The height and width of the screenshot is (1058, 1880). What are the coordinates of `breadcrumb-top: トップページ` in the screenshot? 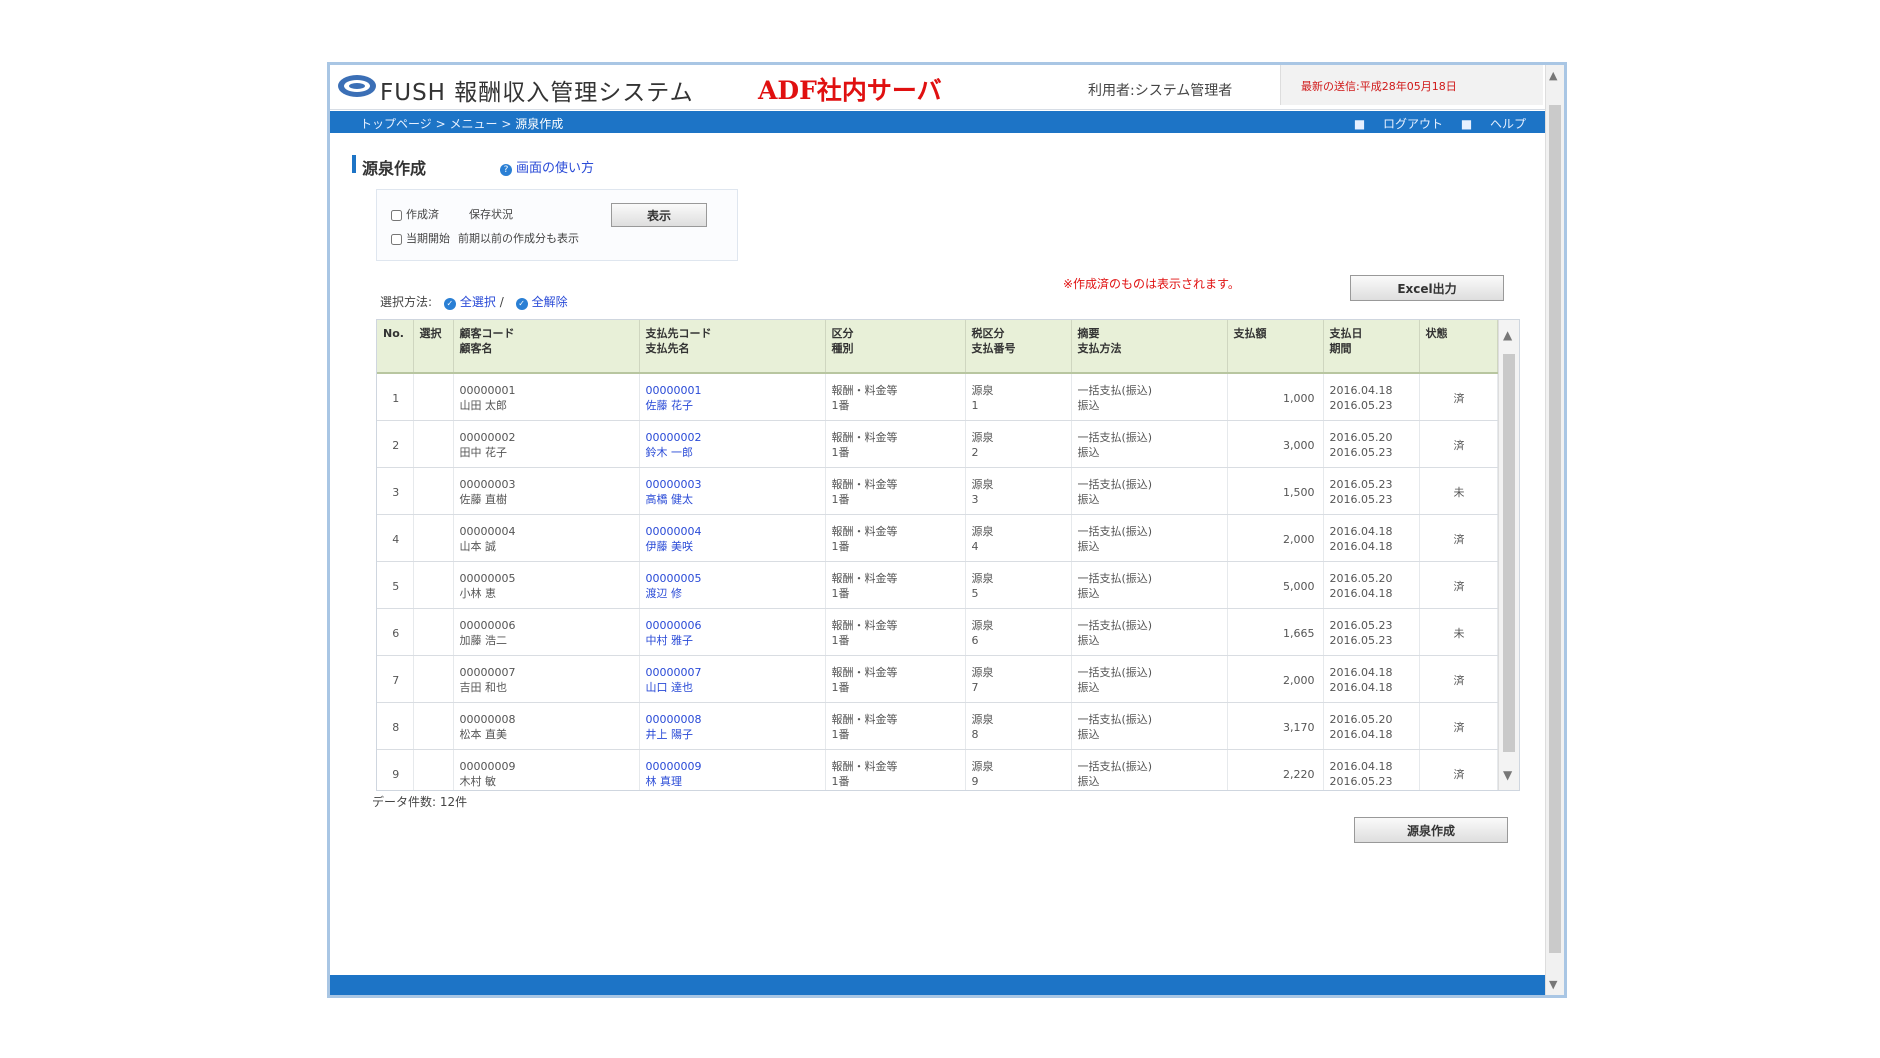 It's located at (396, 124).